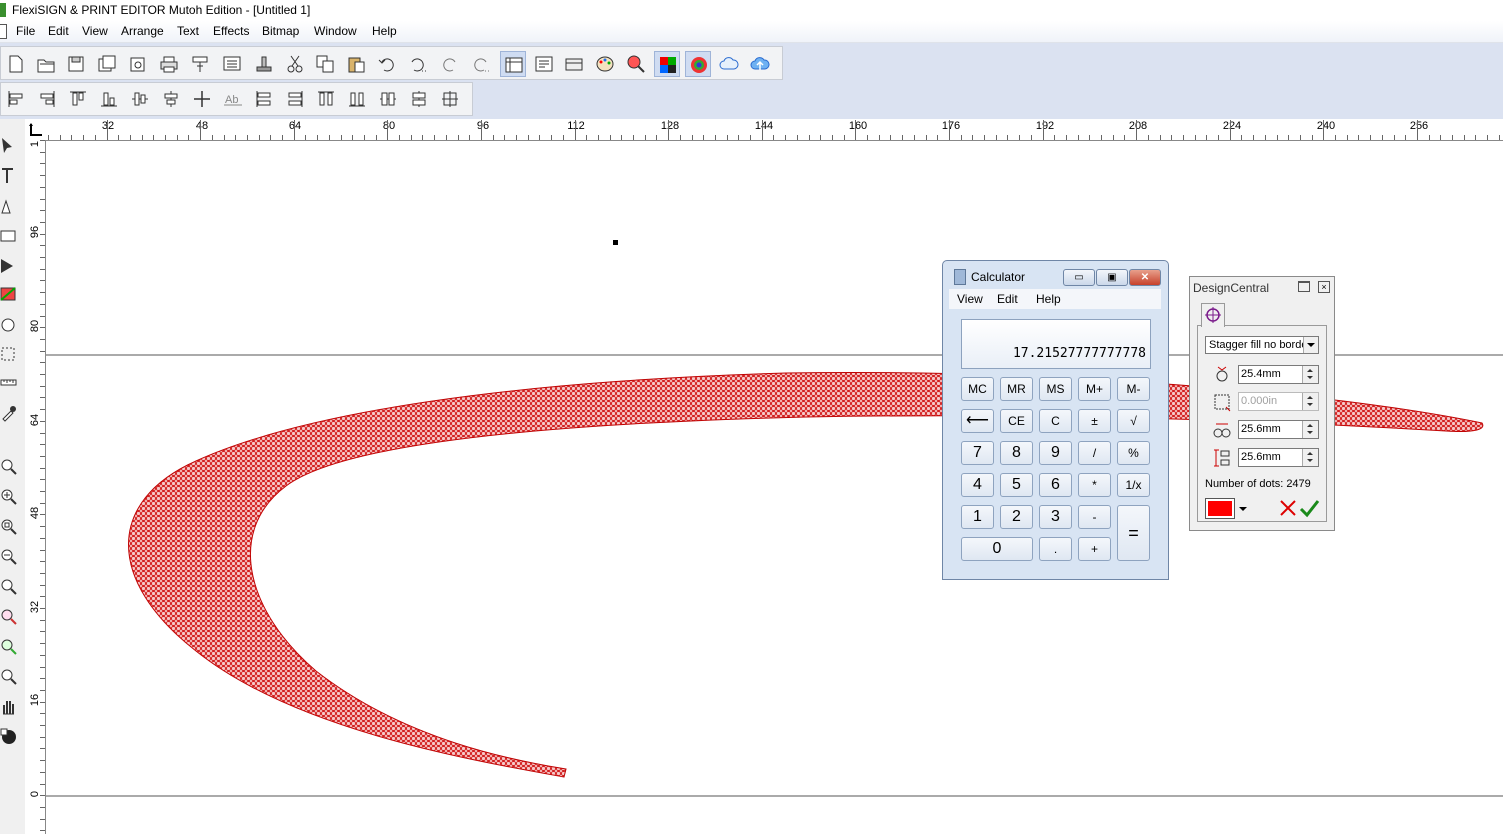 The height and width of the screenshot is (834, 1503). What do you see at coordinates (513, 64) in the screenshot?
I see `layers-icon` at bounding box center [513, 64].